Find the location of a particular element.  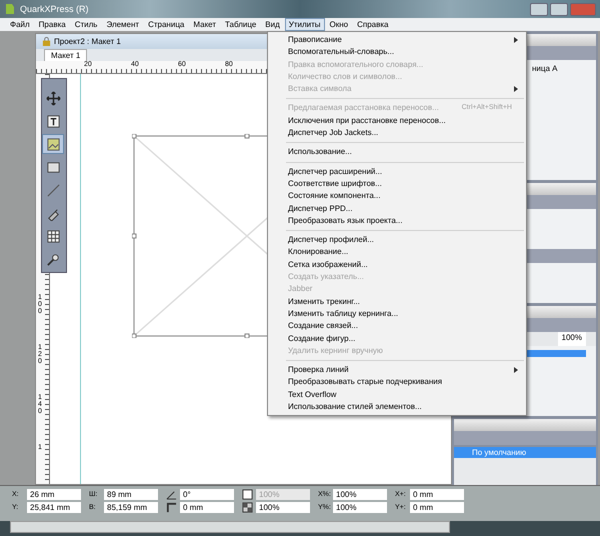

menu-item: Правописание is located at coordinates (397, 40).